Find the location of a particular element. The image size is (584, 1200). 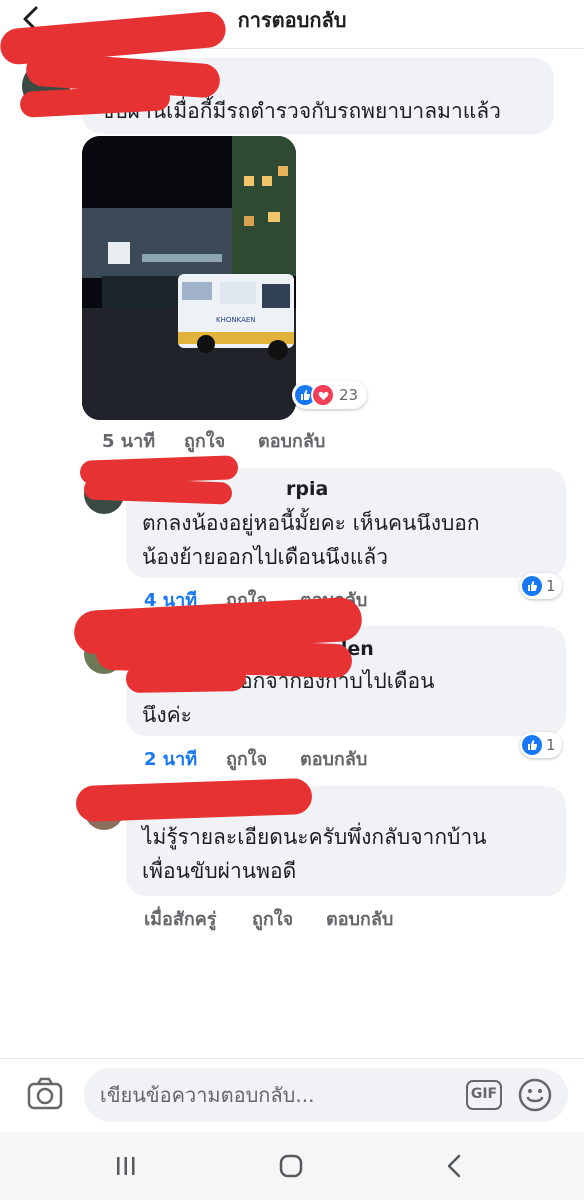

camera-icon is located at coordinates (45, 1094).